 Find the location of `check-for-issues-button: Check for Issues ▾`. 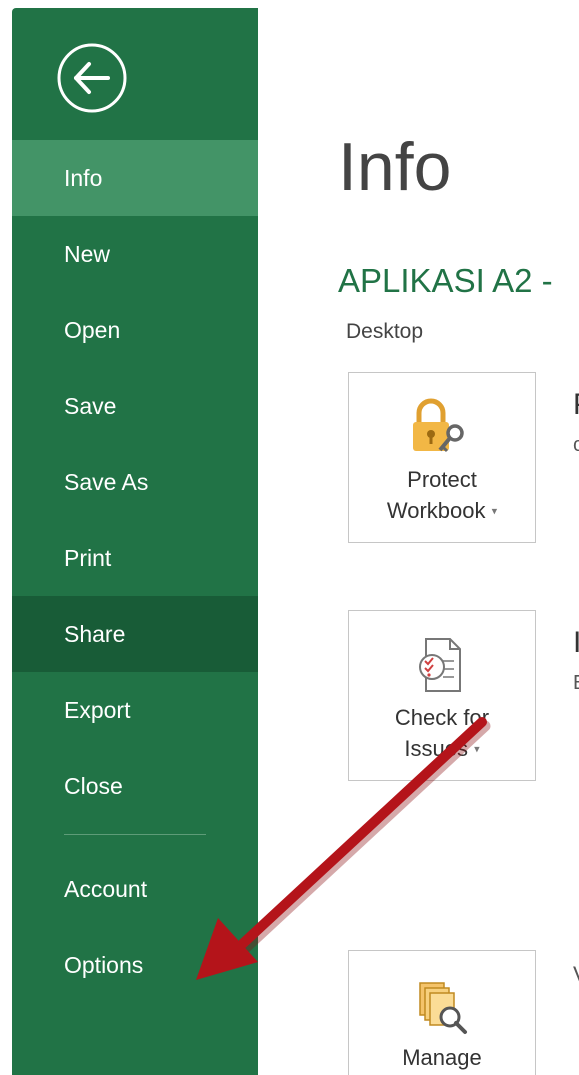

check-for-issues-button: Check for Issues ▾ is located at coordinates (442, 695).